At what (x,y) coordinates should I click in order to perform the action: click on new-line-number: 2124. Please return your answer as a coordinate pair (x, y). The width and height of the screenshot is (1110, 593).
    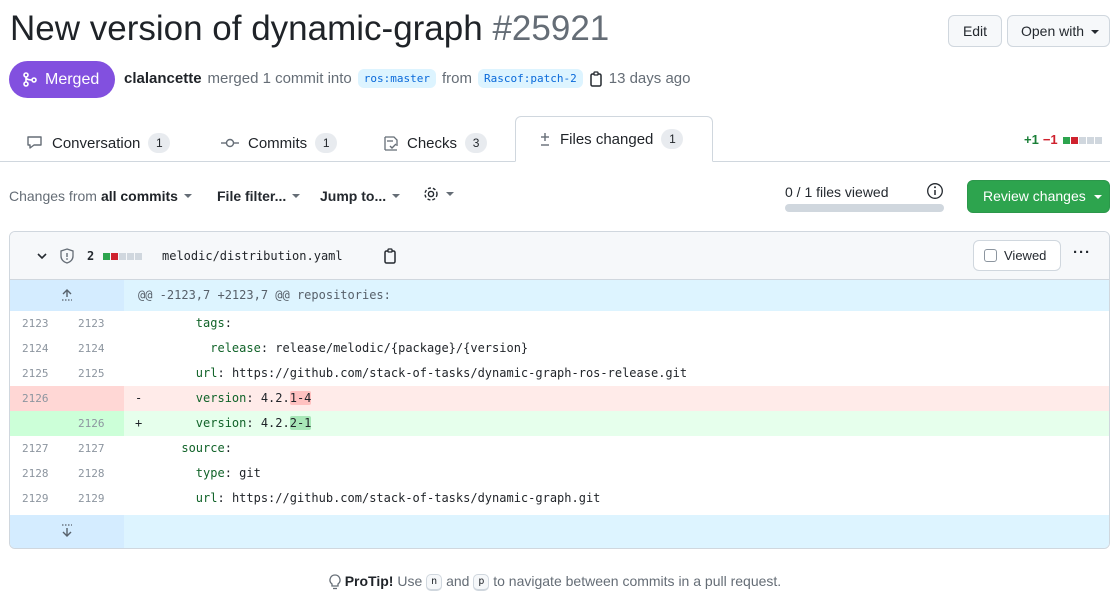
    Looking at the image, I should click on (91, 348).